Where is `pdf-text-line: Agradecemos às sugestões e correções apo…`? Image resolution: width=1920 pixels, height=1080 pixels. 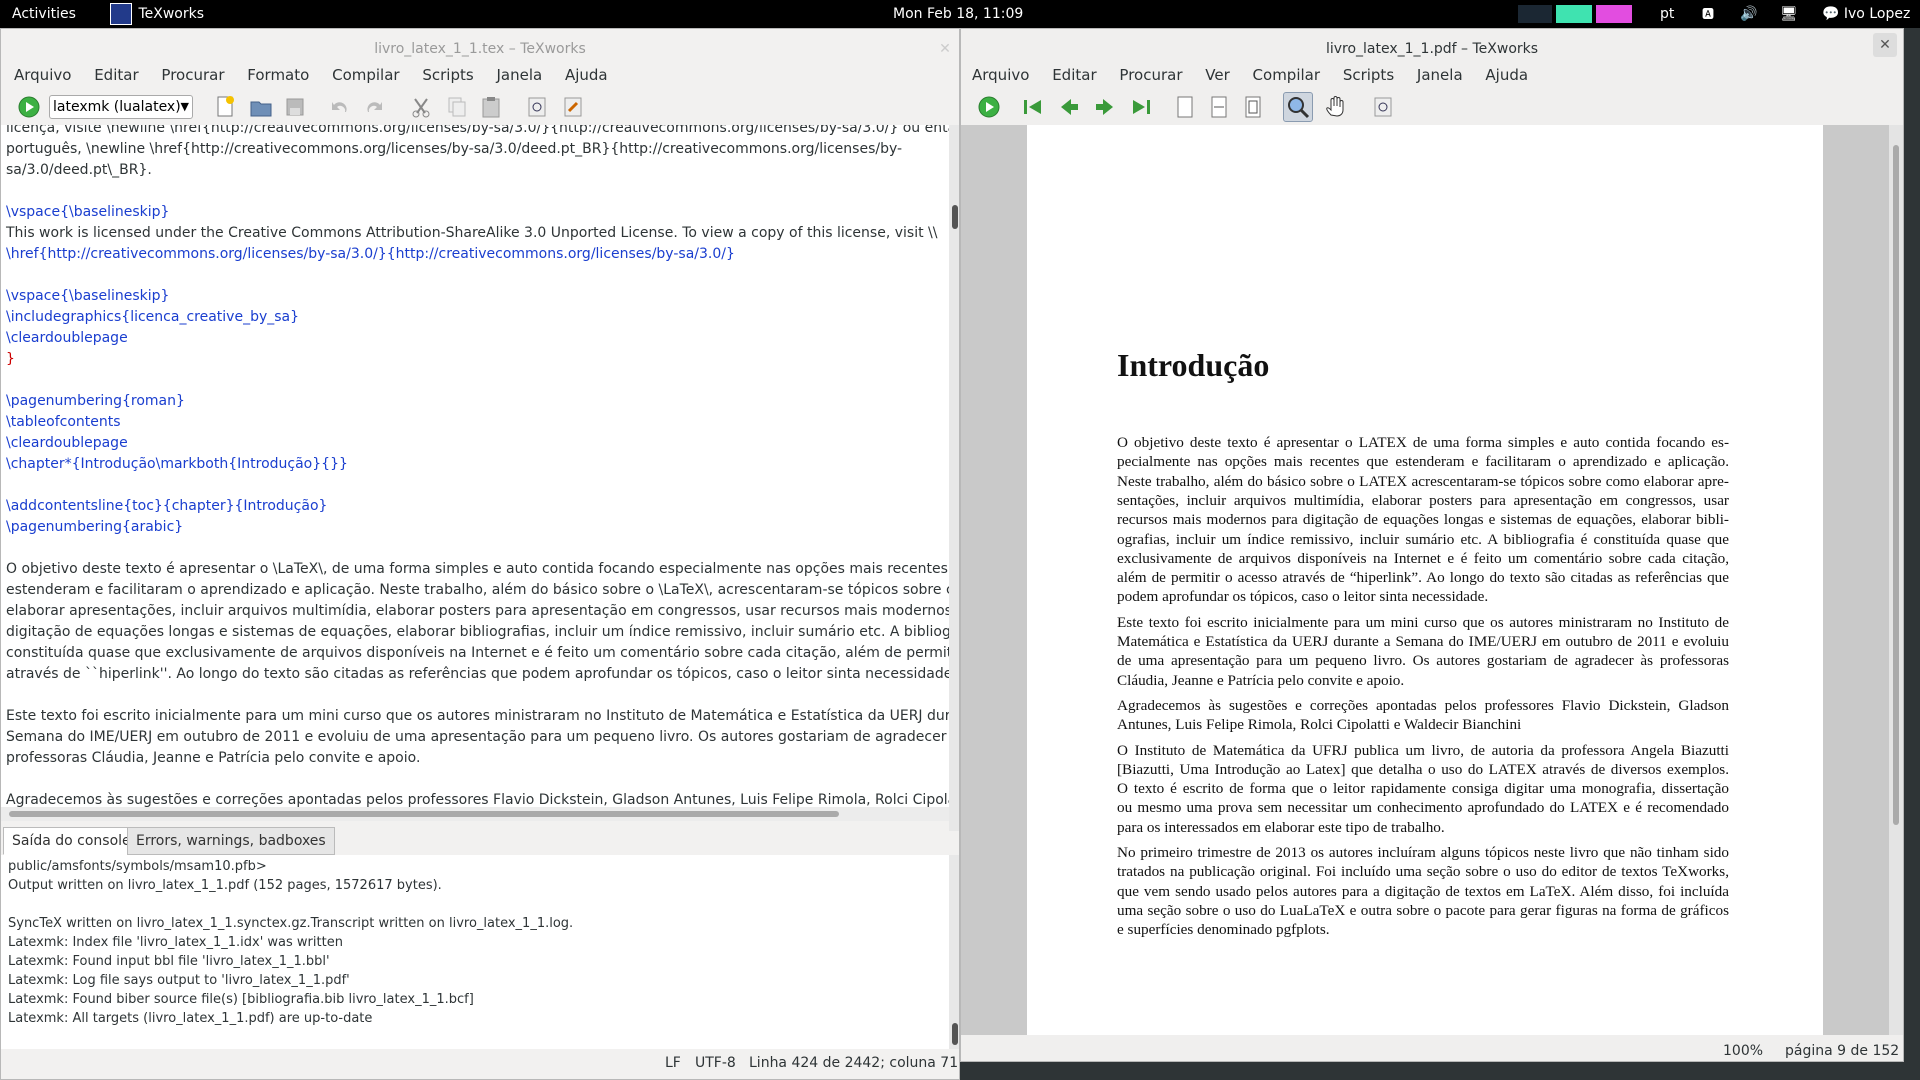 pdf-text-line: Agradecemos às sugestões e correções apo… is located at coordinates (1423, 705).